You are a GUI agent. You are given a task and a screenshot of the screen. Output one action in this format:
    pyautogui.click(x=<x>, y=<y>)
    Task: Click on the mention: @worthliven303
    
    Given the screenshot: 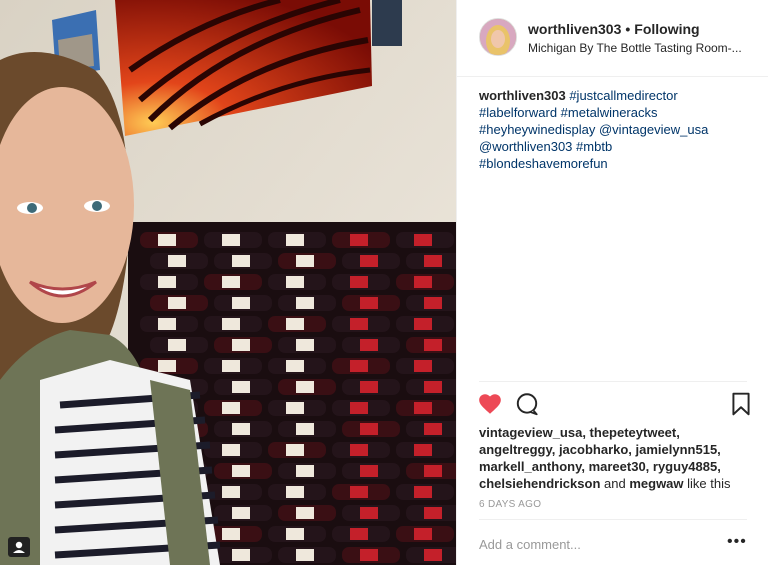 What is the action you would take?
    pyautogui.click(x=525, y=146)
    